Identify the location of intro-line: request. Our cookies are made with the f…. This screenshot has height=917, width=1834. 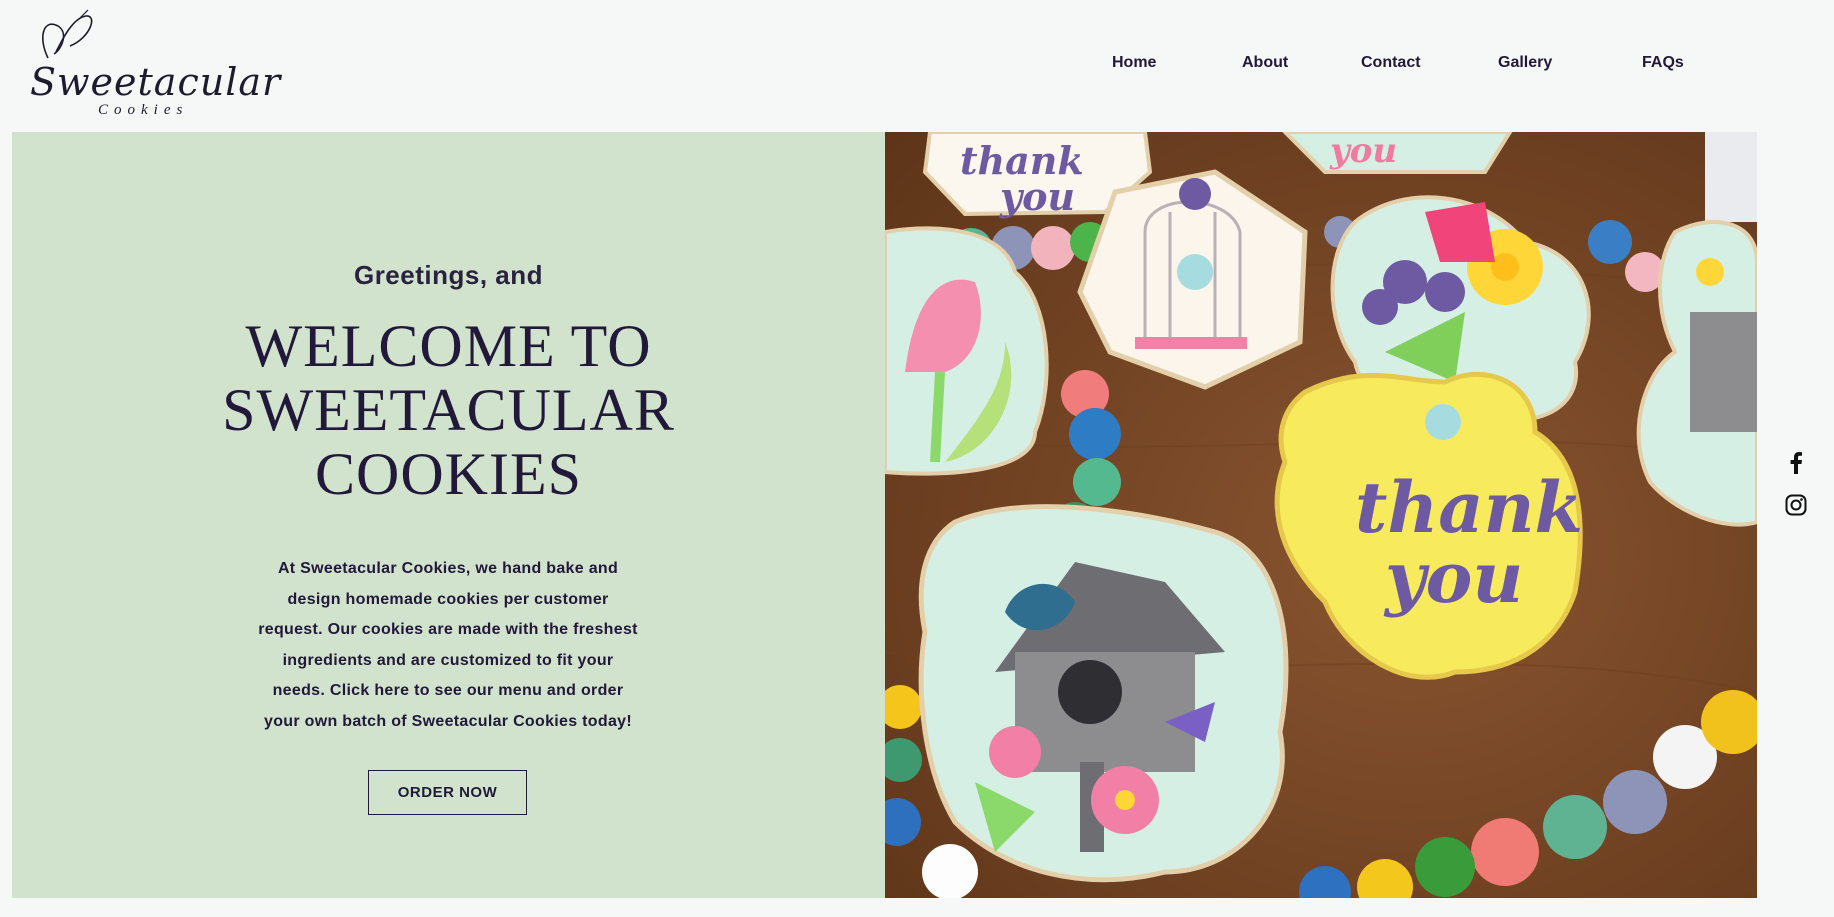
(448, 629).